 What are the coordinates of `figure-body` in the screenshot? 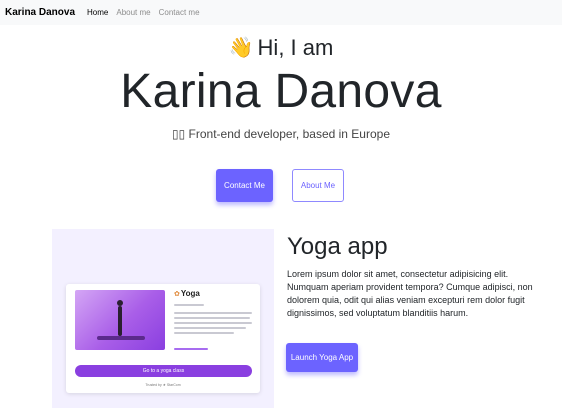 It's located at (120, 321).